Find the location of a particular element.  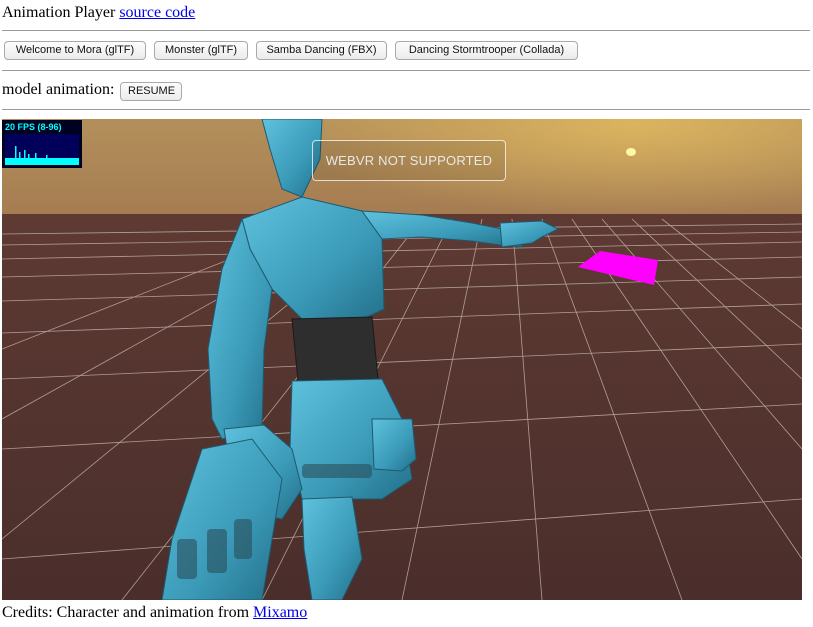

model-button-samba: Samba Dancing (FBX) is located at coordinates (321, 50).